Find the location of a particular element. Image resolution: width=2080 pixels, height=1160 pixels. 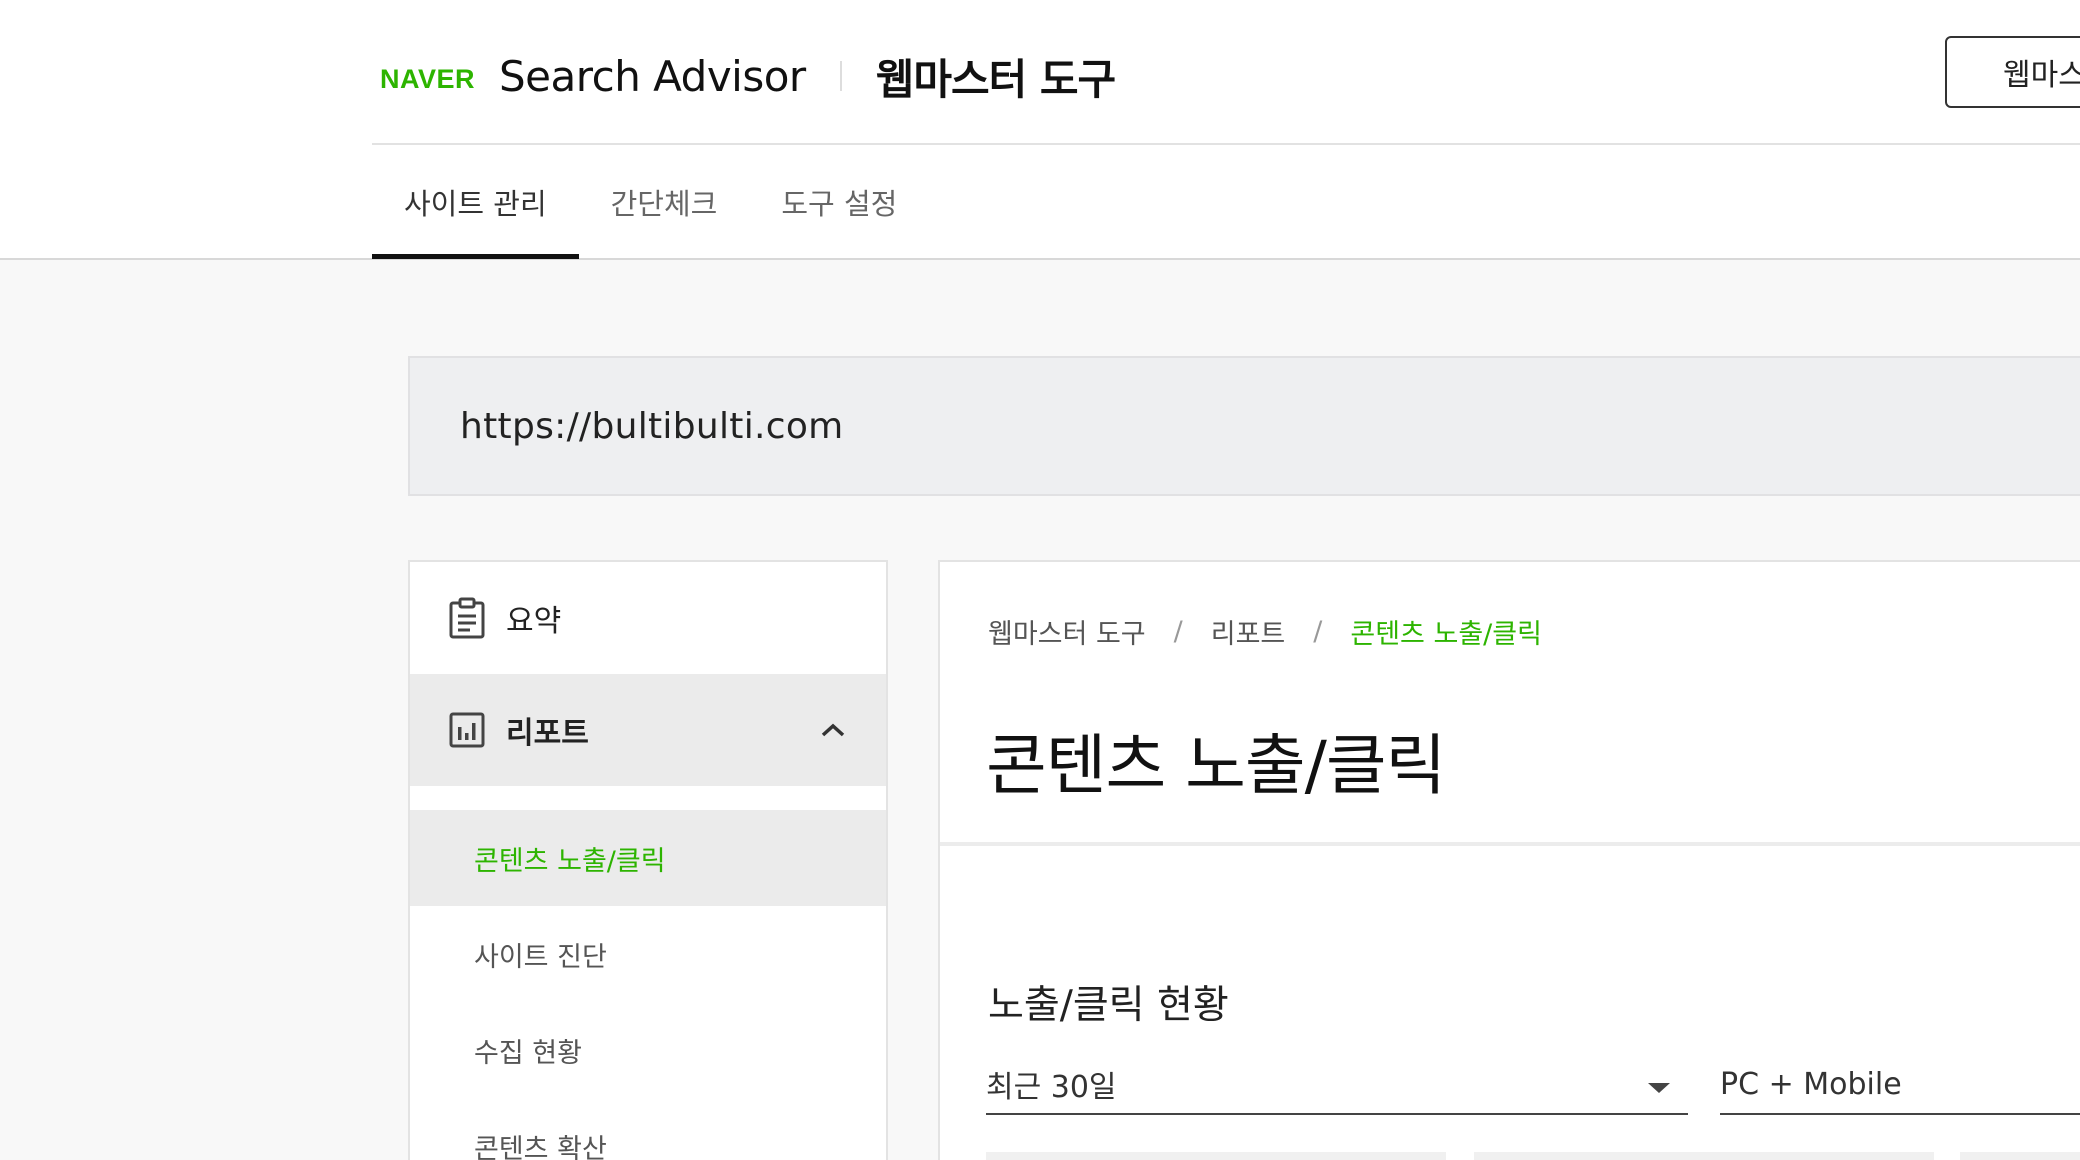

product-name: Search Advisor is located at coordinates (652, 76).